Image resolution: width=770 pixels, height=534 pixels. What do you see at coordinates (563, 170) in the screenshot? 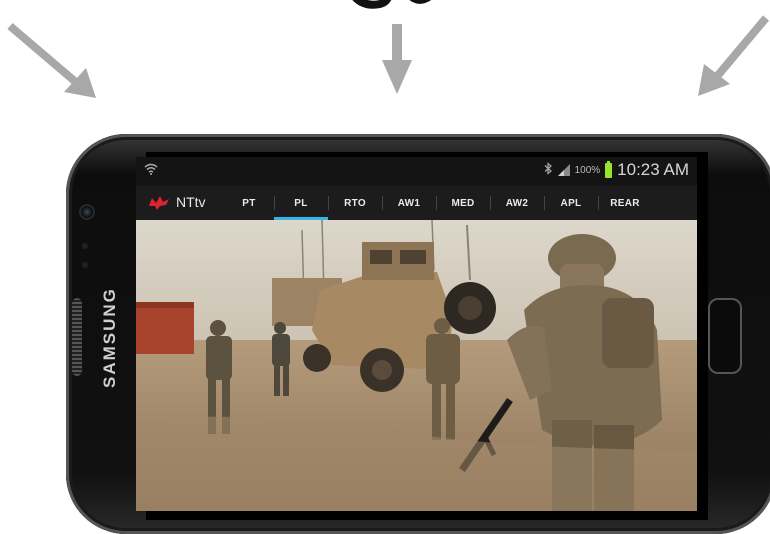
I see `signal-icon` at bounding box center [563, 170].